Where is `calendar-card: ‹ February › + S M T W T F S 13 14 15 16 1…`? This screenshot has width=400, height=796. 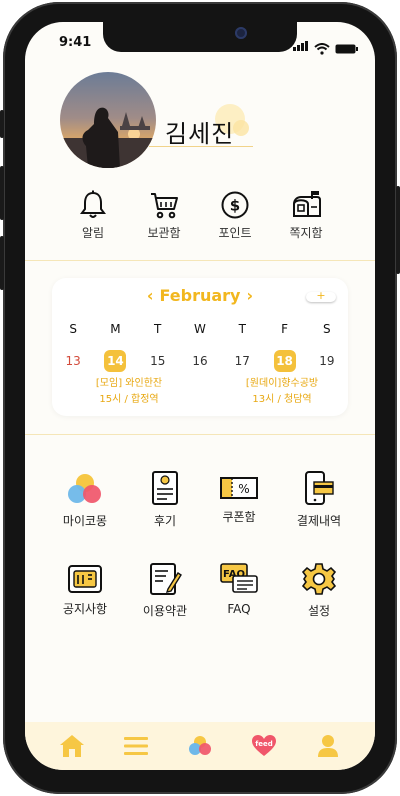
calendar-card: ‹ February › + S M T W T F S 13 14 15 16 1… is located at coordinates (200, 347).